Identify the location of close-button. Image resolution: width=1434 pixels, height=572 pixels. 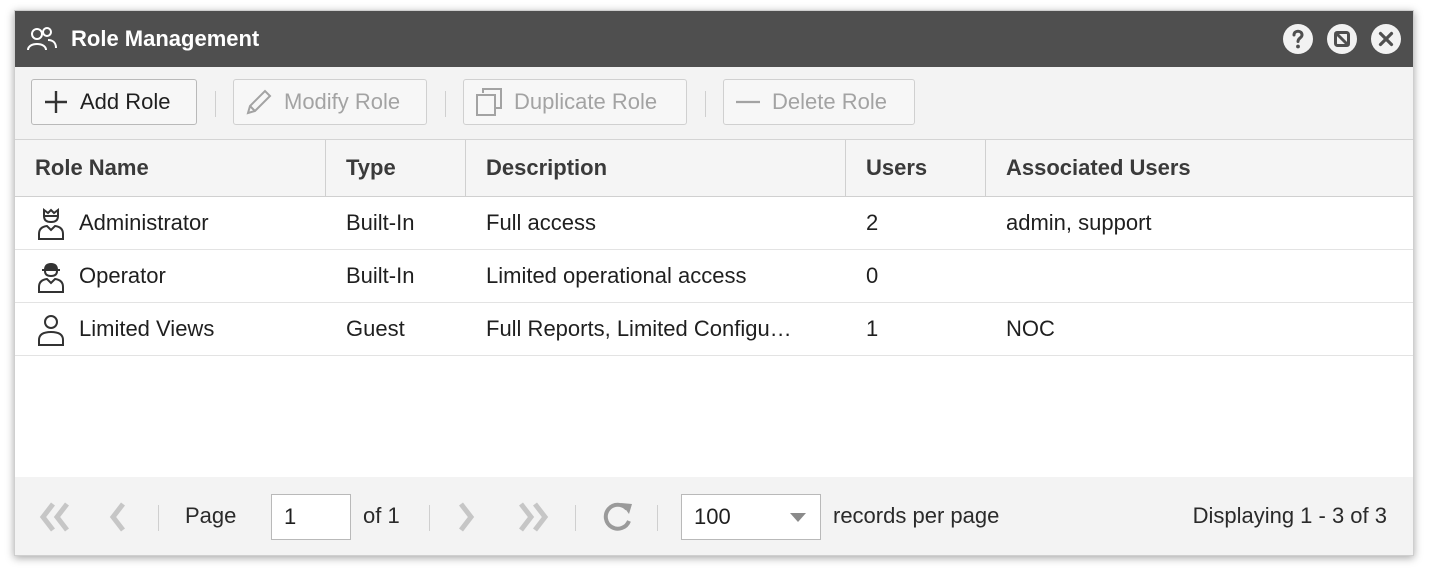
(1386, 39).